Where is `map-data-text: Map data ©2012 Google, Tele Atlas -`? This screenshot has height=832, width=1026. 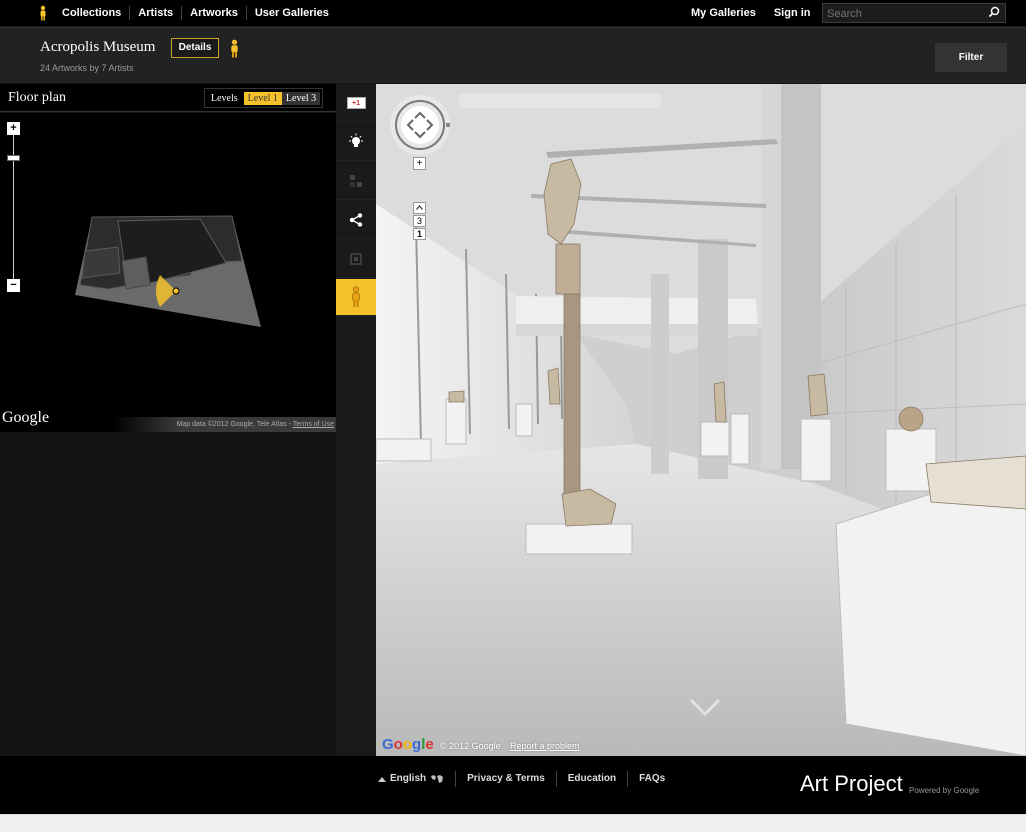 map-data-text: Map data ©2012 Google, Tele Atlas - is located at coordinates (234, 424).